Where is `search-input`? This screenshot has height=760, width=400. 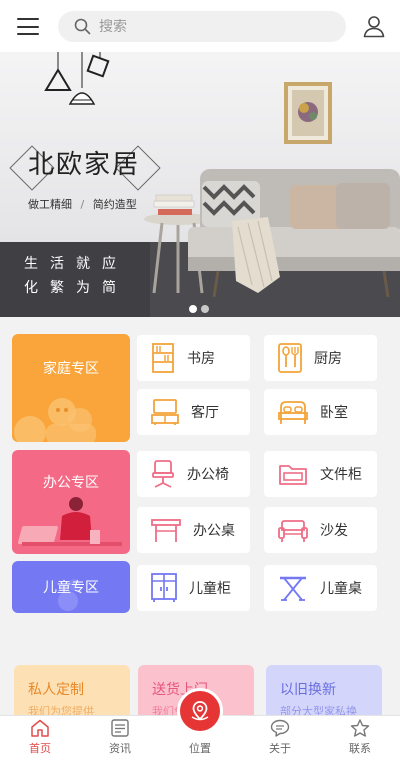 search-input is located at coordinates (209, 26).